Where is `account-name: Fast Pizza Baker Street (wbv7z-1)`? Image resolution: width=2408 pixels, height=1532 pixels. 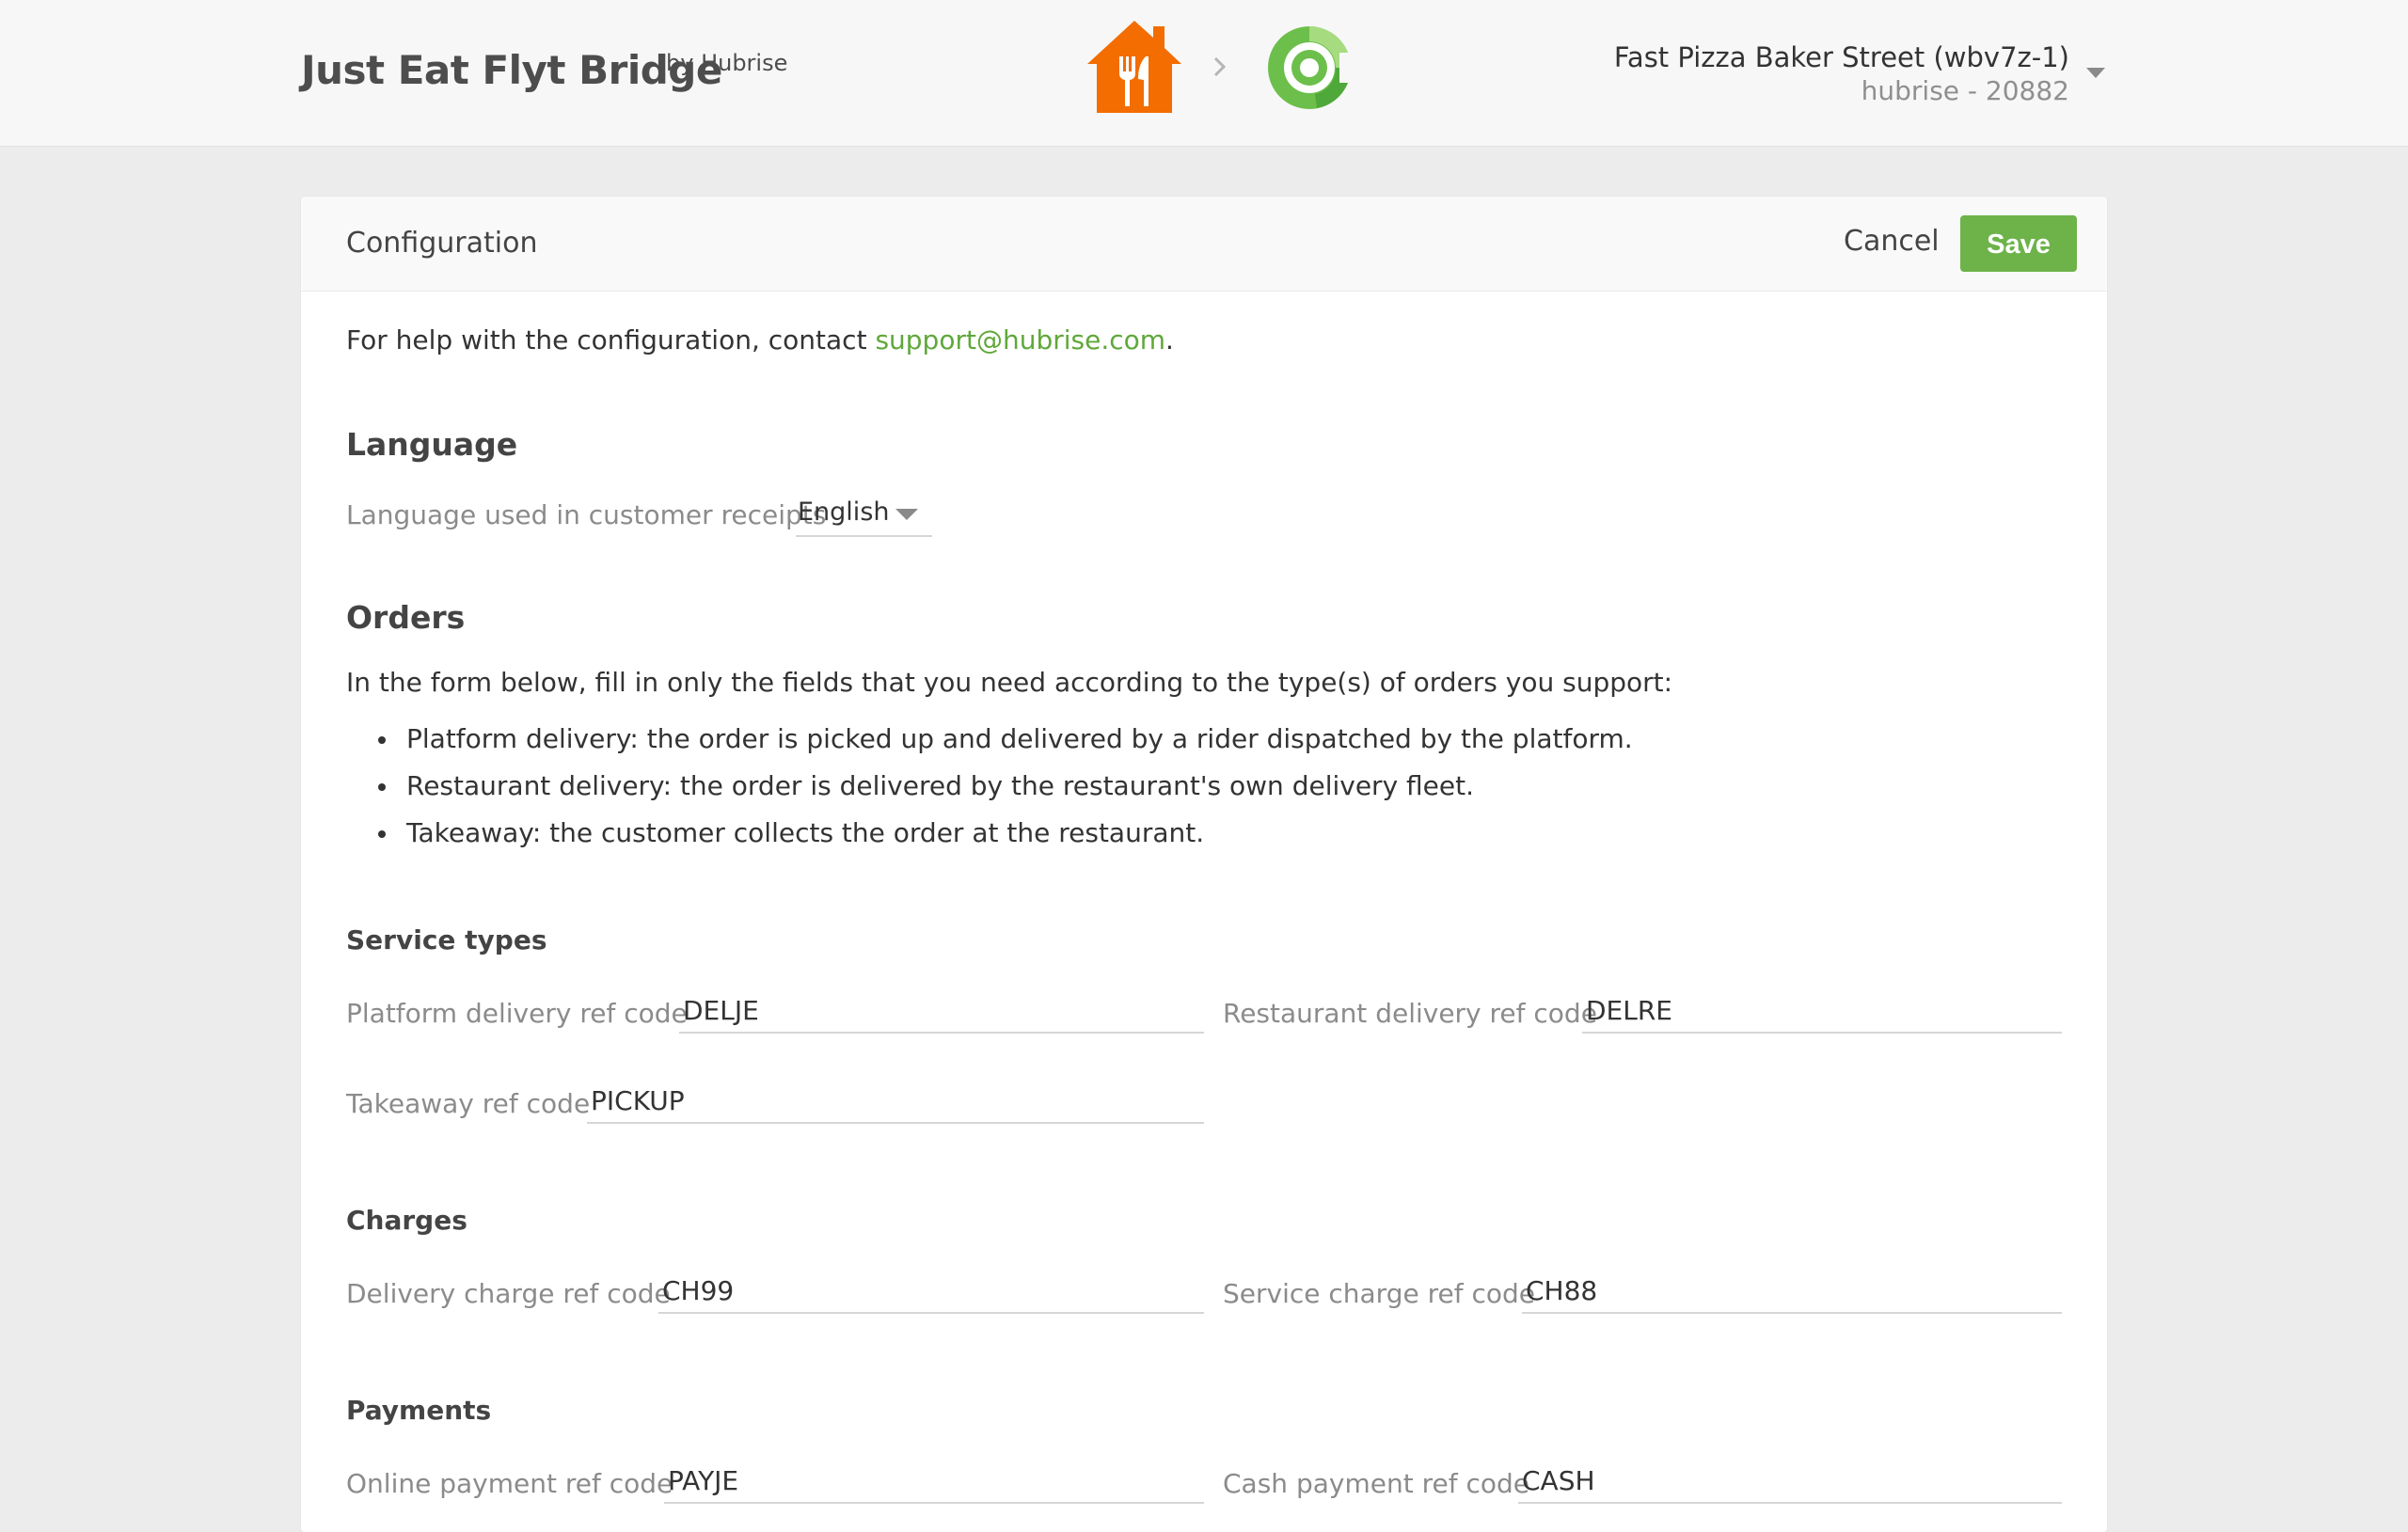
account-name: Fast Pizza Baker Street (wbv7z-1) is located at coordinates (1841, 57).